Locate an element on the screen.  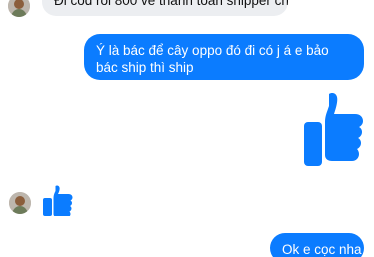
incoming-message-text: Đi cod rồi 800 về thanh toán shipper chứ is located at coordinates (171, 4).